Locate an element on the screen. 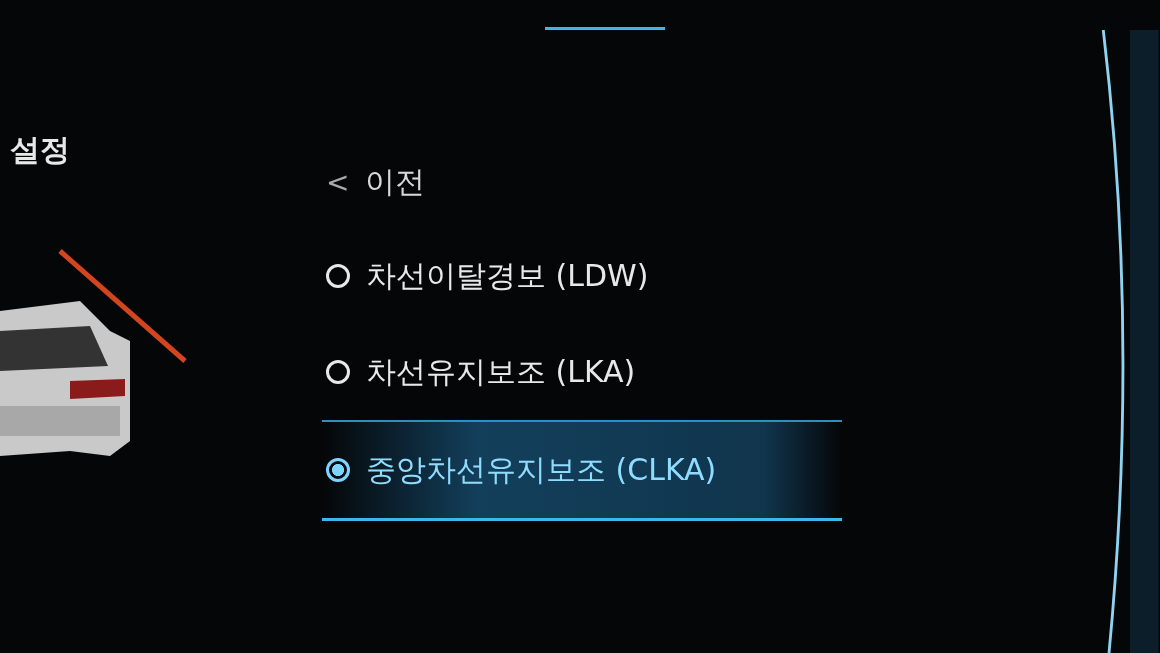 The width and height of the screenshot is (1160, 653). lane-assist-option: 차선이탈경보 (LDW) is located at coordinates (582, 276).